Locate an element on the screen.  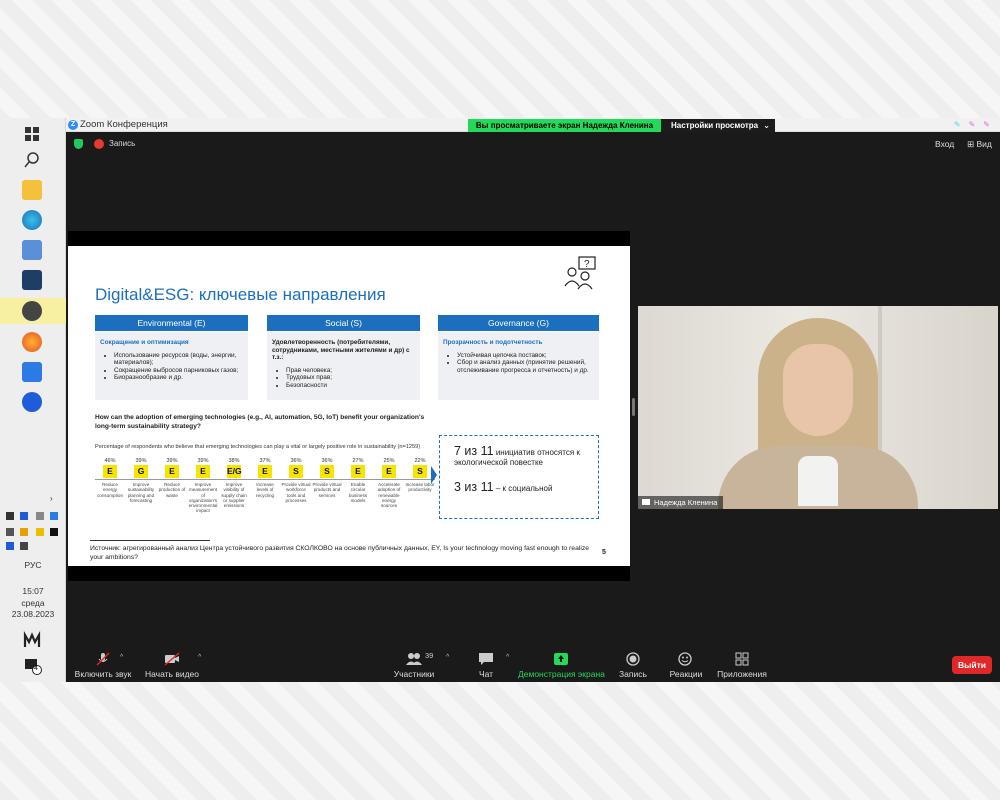
windows-start-icon is located at coordinates (32, 134).